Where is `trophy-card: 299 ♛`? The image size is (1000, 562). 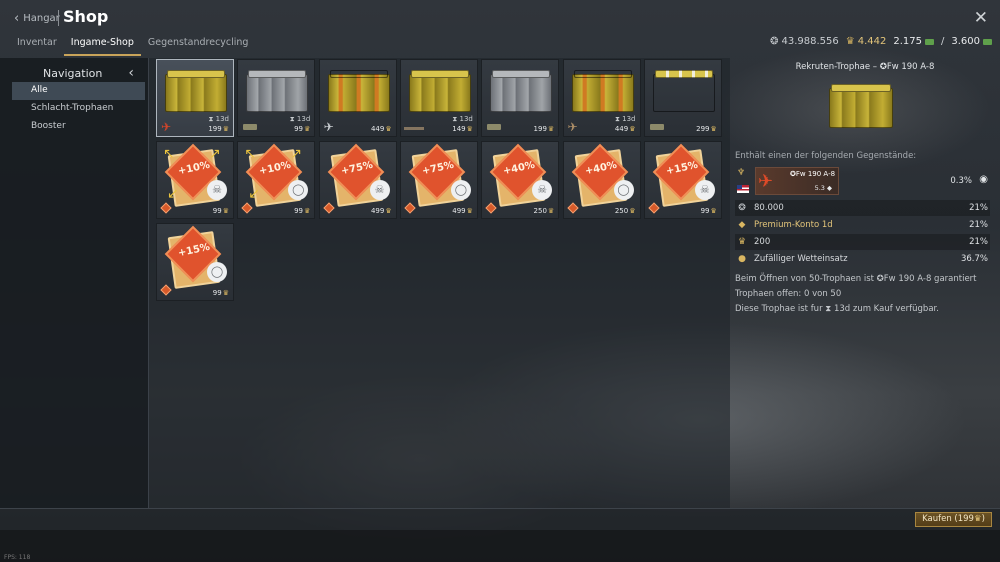
trophy-card: 299 ♛ is located at coordinates (682, 98).